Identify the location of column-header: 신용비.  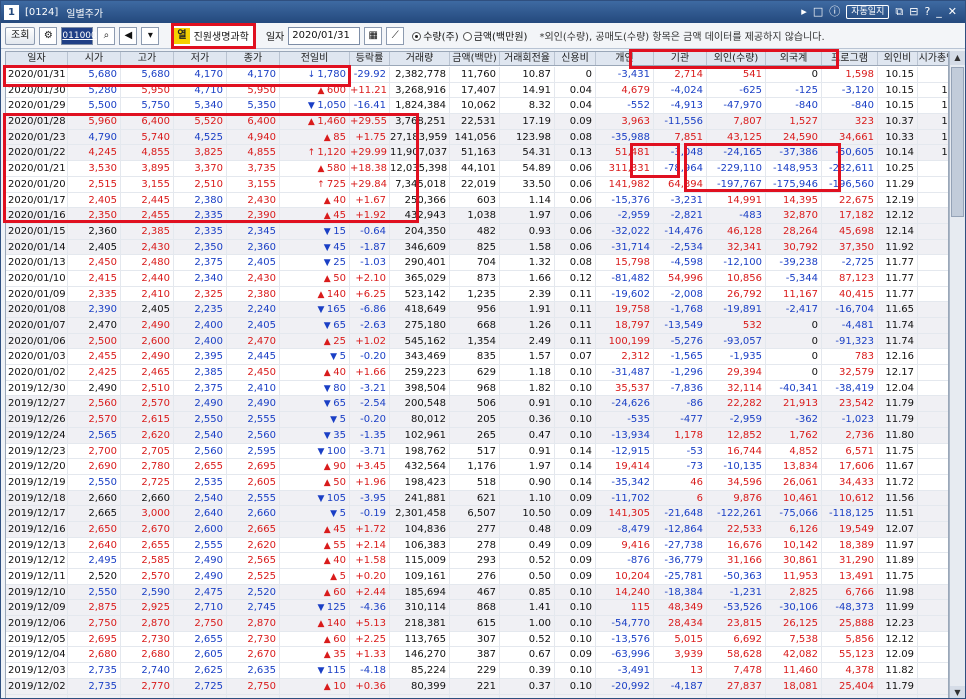
(575, 58).